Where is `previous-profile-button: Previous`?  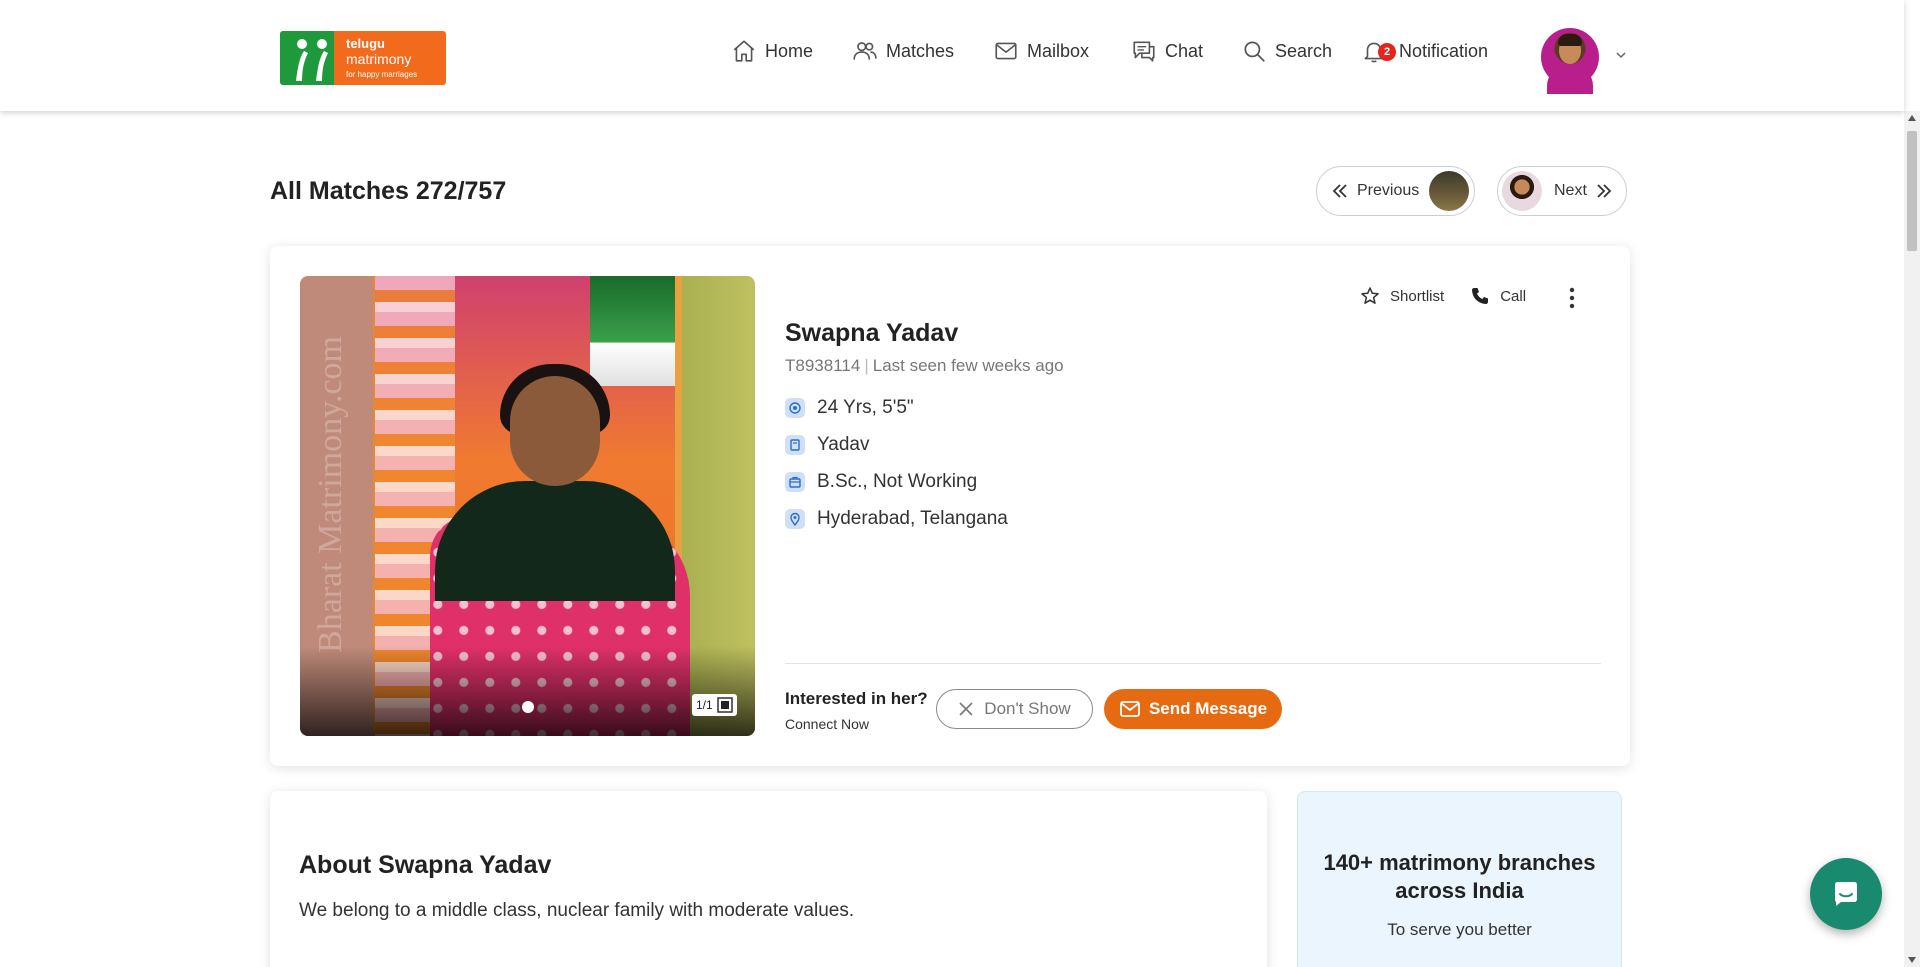
previous-profile-button: Previous is located at coordinates (1395, 191).